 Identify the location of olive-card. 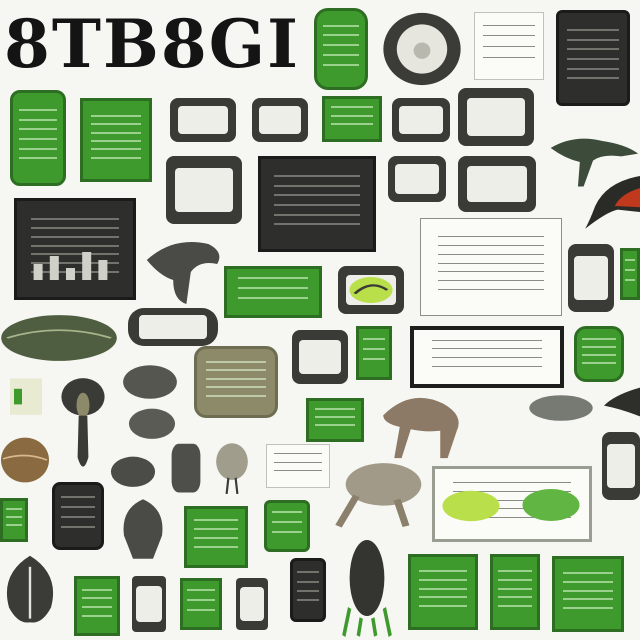
(236, 382).